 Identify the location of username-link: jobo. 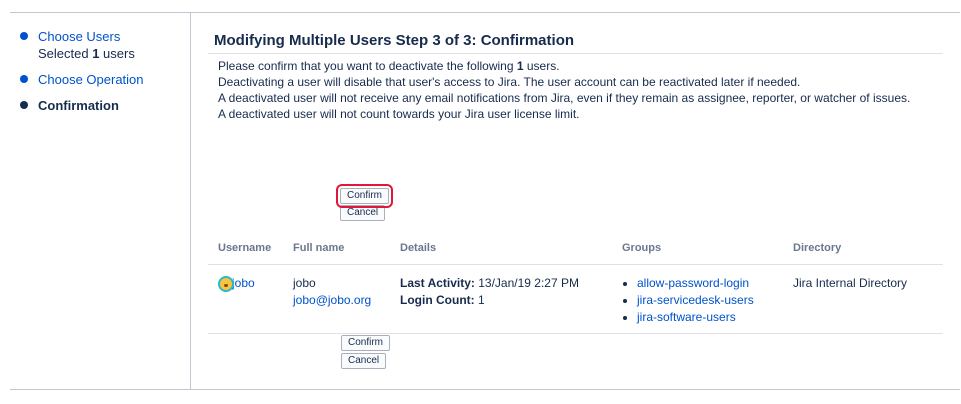
(243, 283).